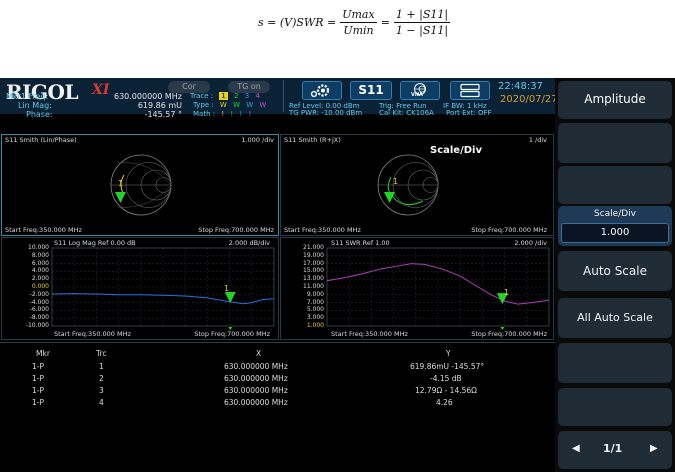 The height and width of the screenshot is (472, 675). I want to click on row1-trc: 1, so click(101, 366).